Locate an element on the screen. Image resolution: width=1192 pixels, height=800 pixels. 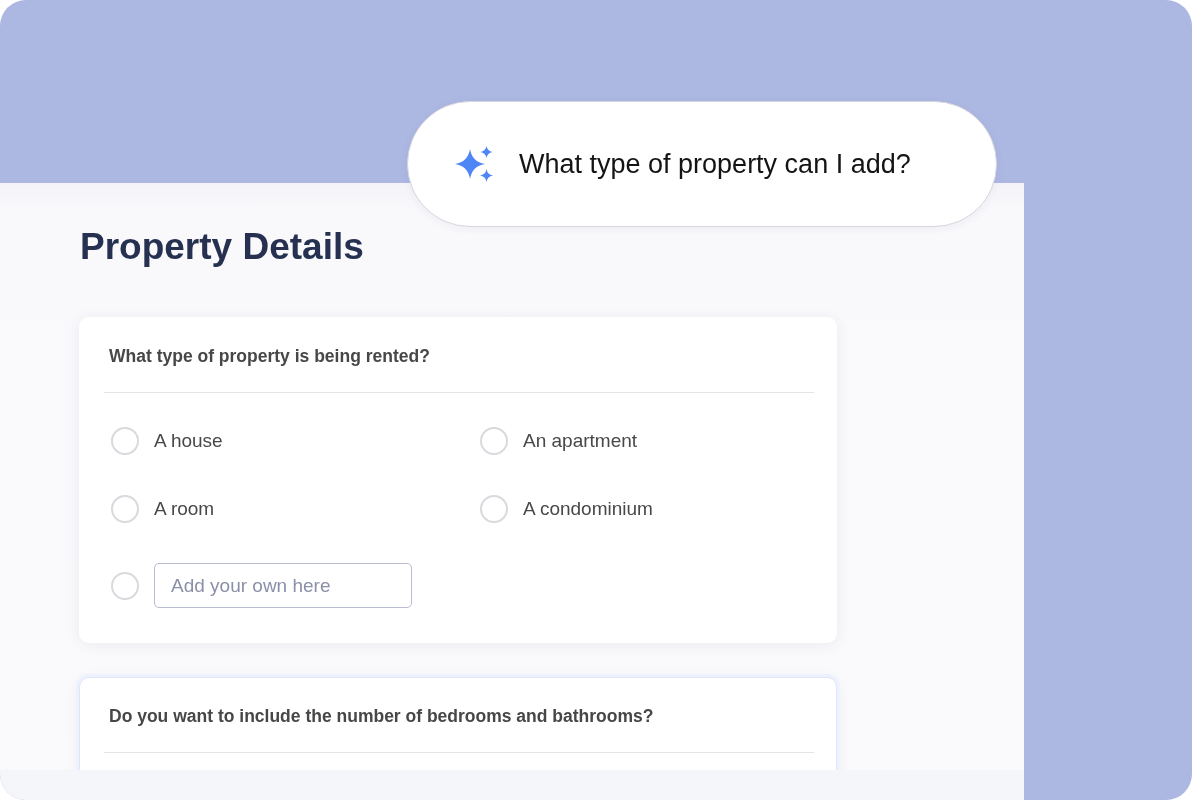
option-label: A condominium is located at coordinates (588, 509).